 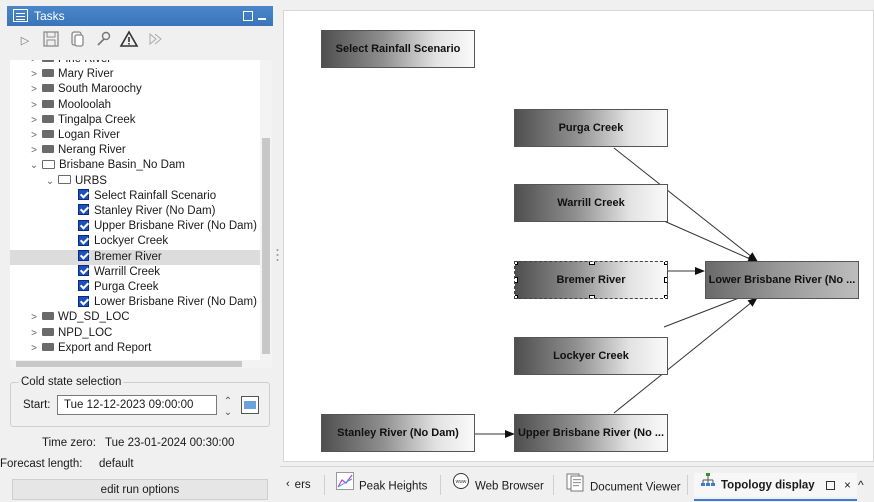 What do you see at coordinates (591, 356) in the screenshot?
I see `node-lockyer-creek: Lockyer Creek` at bounding box center [591, 356].